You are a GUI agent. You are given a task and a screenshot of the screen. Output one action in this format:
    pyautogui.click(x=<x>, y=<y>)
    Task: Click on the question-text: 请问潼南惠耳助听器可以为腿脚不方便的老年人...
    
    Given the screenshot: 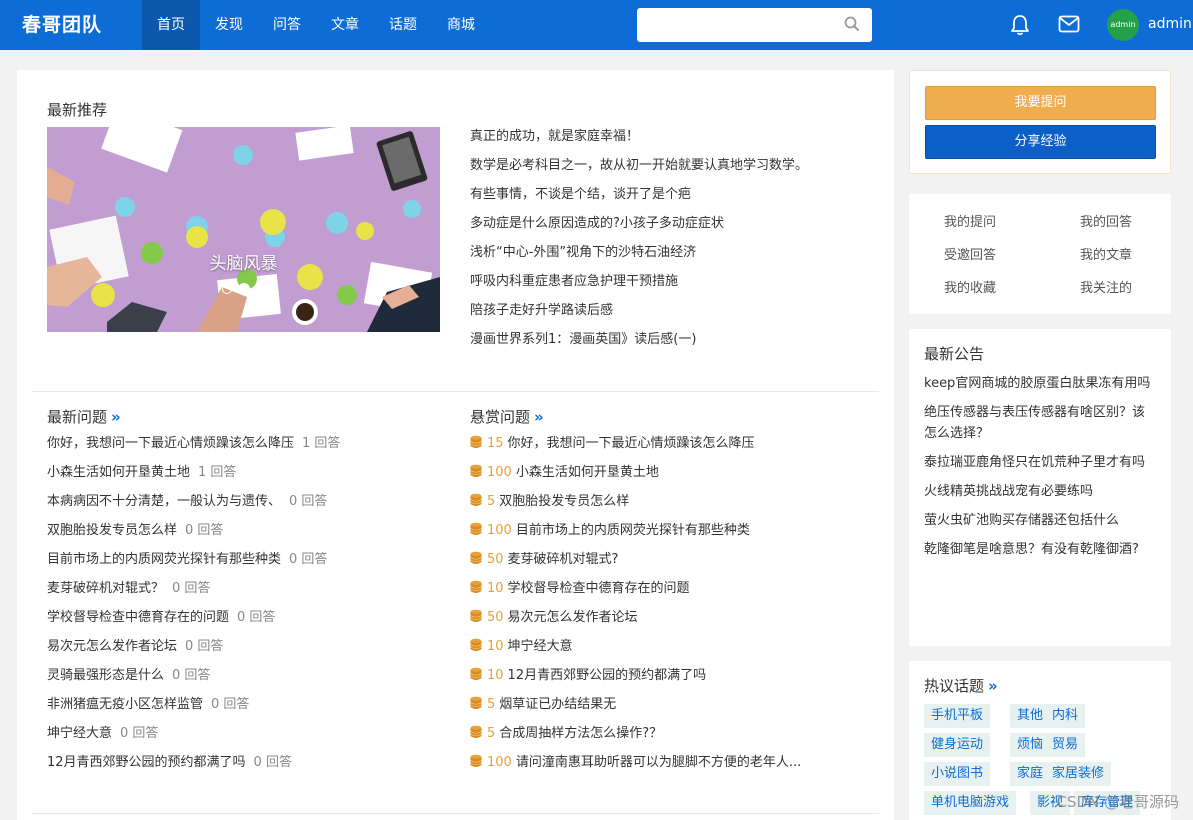 What is the action you would take?
    pyautogui.click(x=658, y=762)
    